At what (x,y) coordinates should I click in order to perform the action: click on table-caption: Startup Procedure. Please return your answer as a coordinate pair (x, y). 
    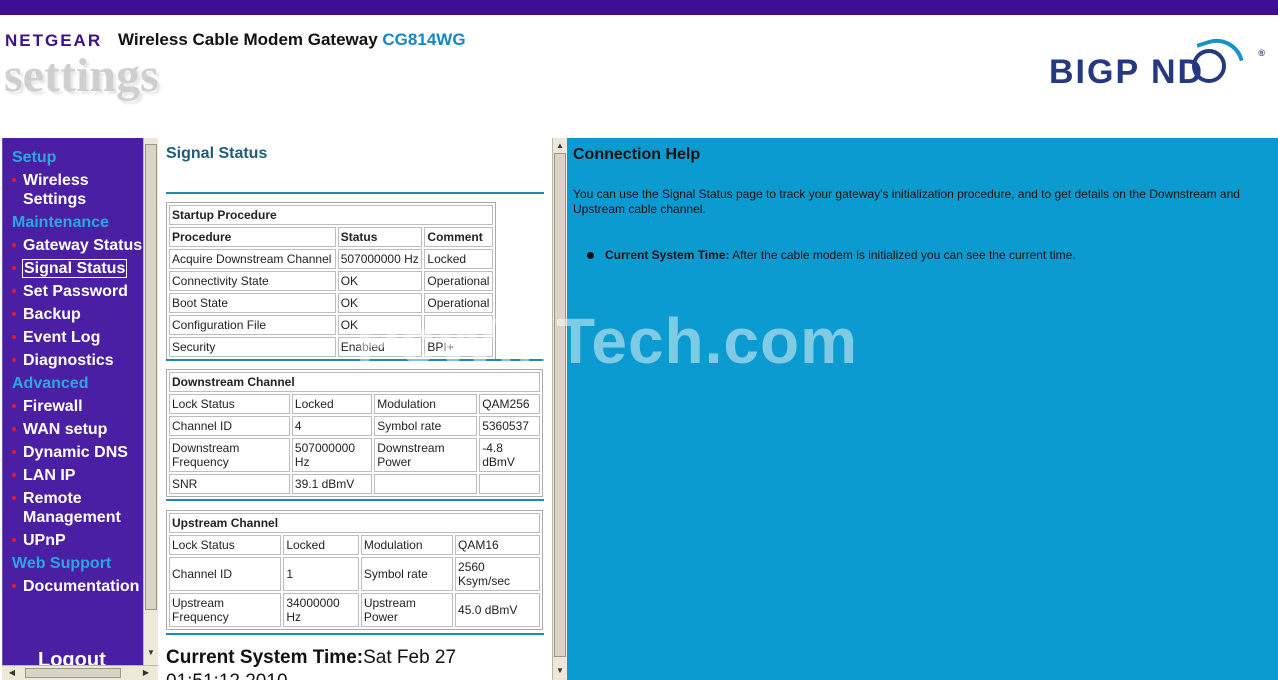
    Looking at the image, I should click on (331, 215).